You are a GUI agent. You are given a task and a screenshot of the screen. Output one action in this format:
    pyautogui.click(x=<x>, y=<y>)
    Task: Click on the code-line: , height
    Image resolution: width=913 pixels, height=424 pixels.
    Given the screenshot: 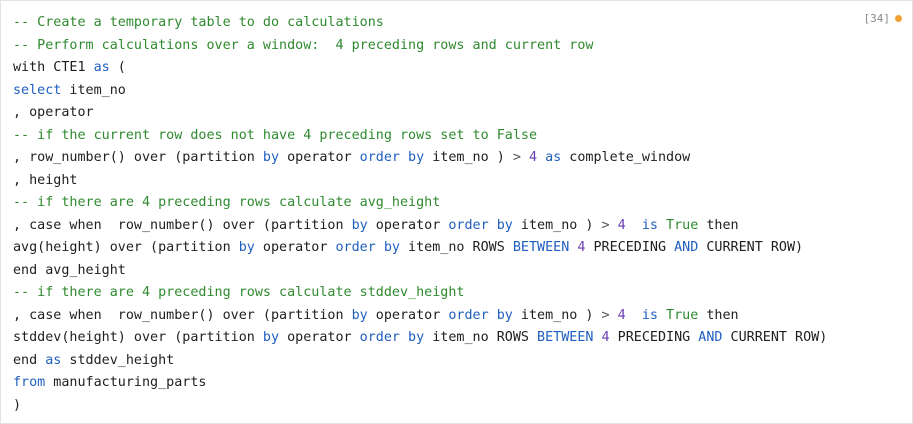 What is the action you would take?
    pyautogui.click(x=420, y=181)
    